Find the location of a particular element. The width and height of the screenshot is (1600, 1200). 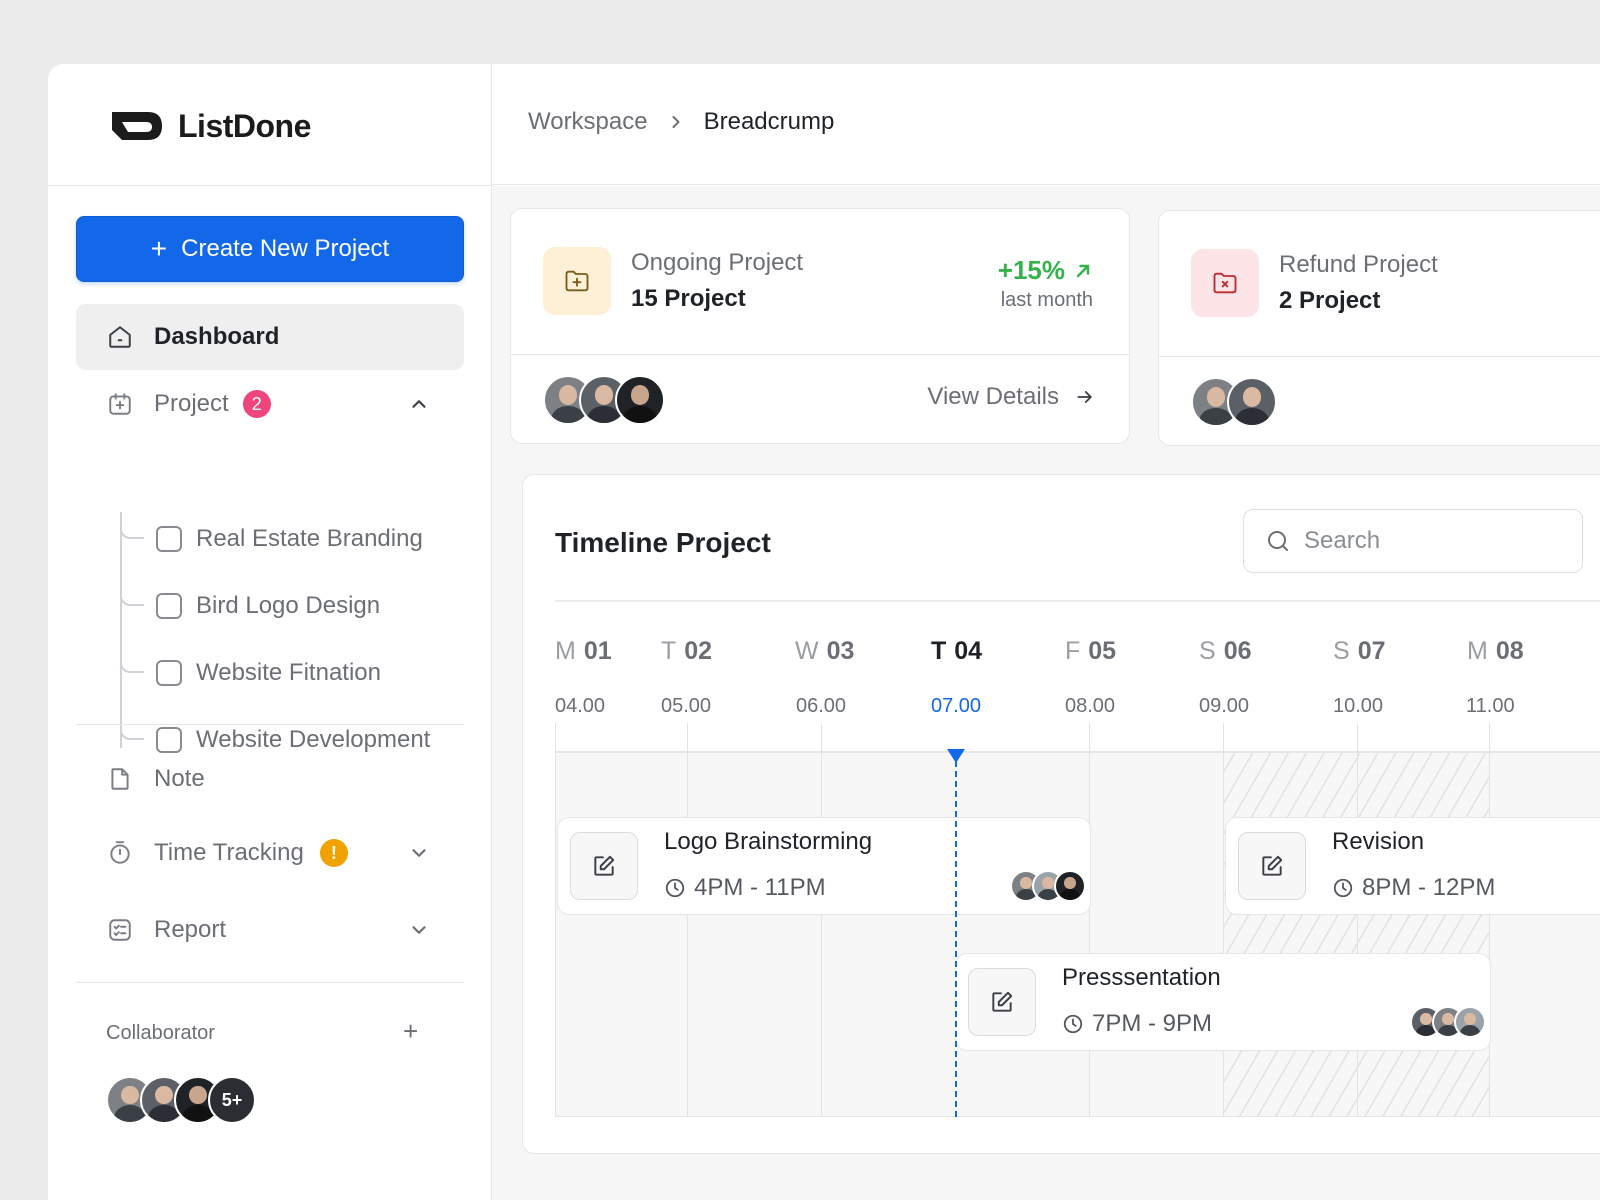

top-header: Workspace Breadcrump is located at coordinates (1046, 124).